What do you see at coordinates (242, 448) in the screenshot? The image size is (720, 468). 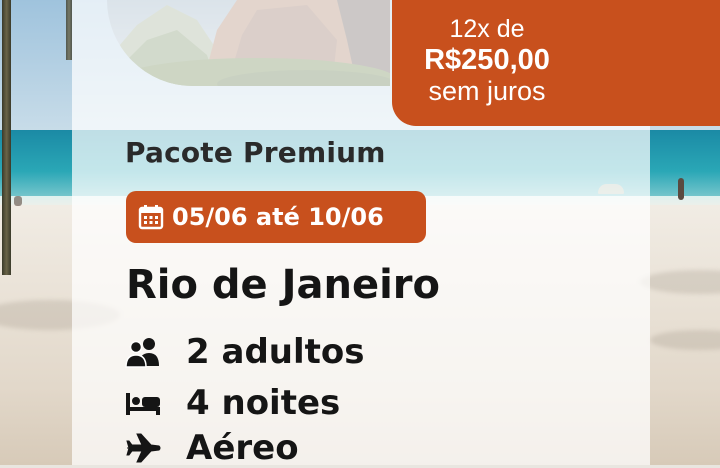 I see `feature-label: Aéreo` at bounding box center [242, 448].